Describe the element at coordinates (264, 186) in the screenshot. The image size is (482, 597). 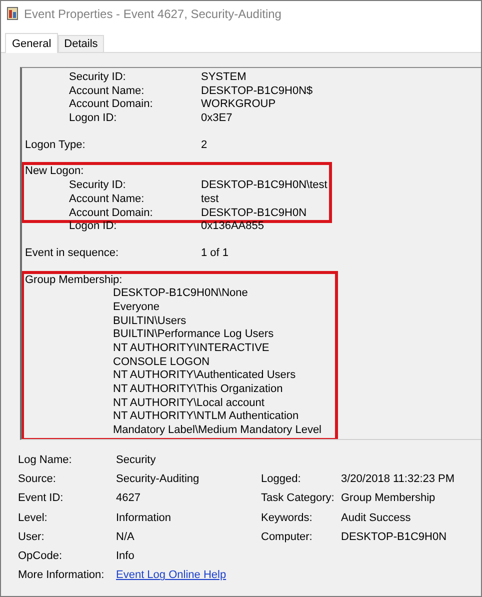
I see `field-value: DESKTOP-B1C9H0N\test` at that location.